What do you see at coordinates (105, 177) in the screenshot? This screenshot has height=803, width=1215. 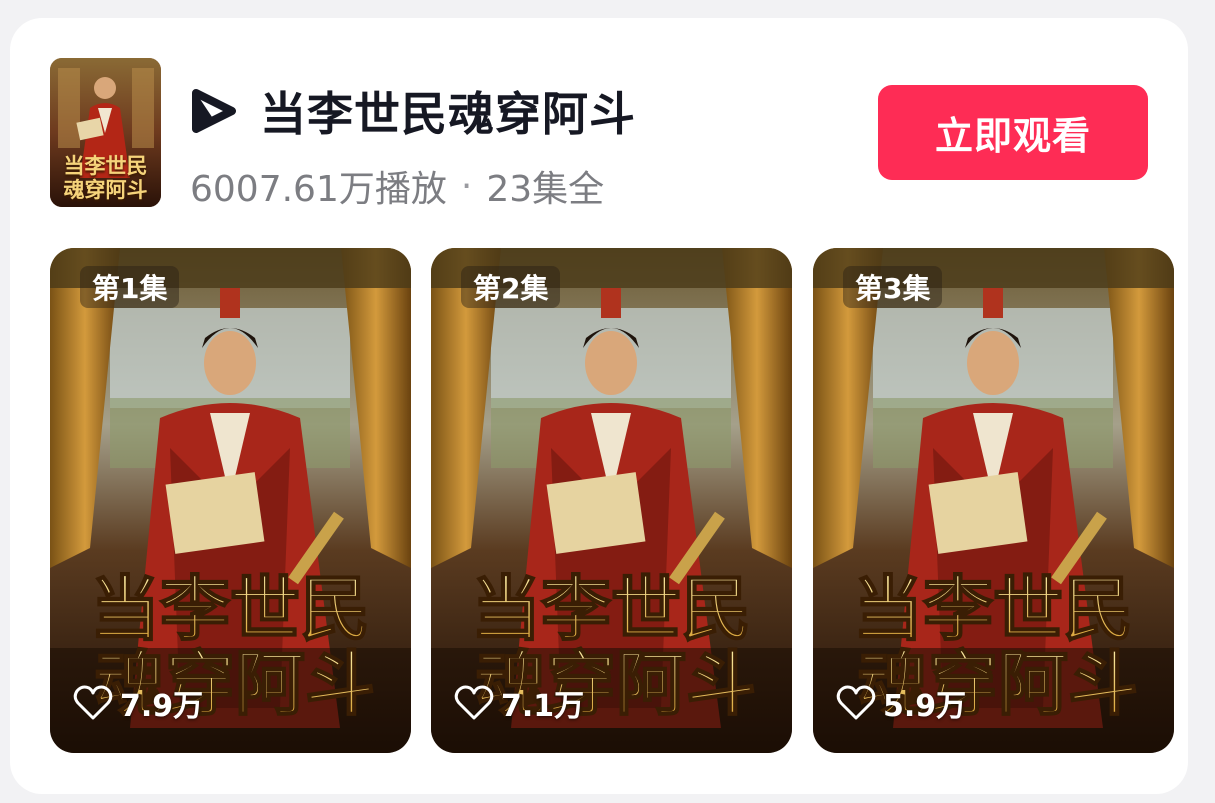 I see `cover-title-text: 当李世民 魂穿阿斗` at bounding box center [105, 177].